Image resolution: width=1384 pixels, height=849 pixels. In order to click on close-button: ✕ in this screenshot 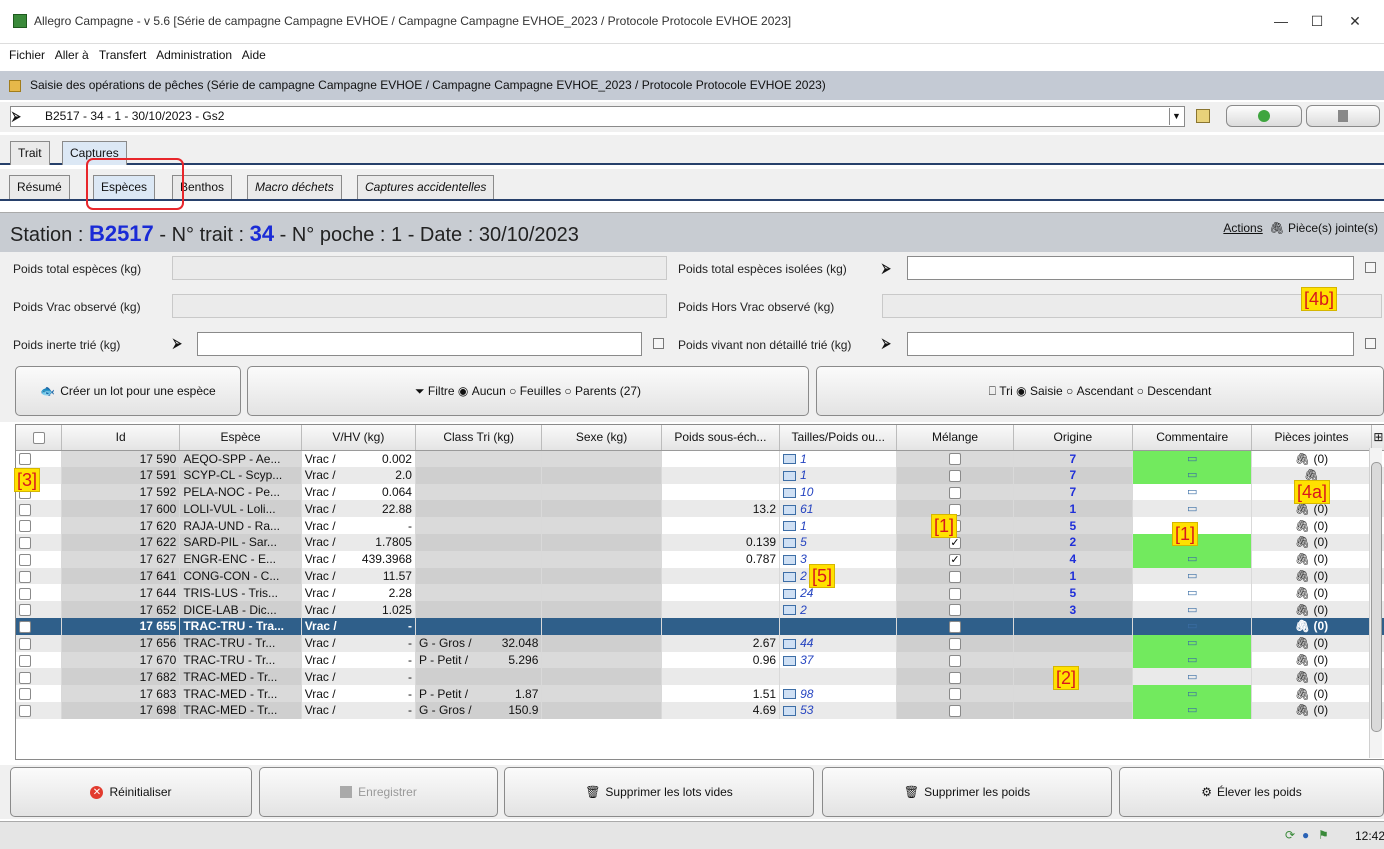, I will do `click(1355, 21)`.